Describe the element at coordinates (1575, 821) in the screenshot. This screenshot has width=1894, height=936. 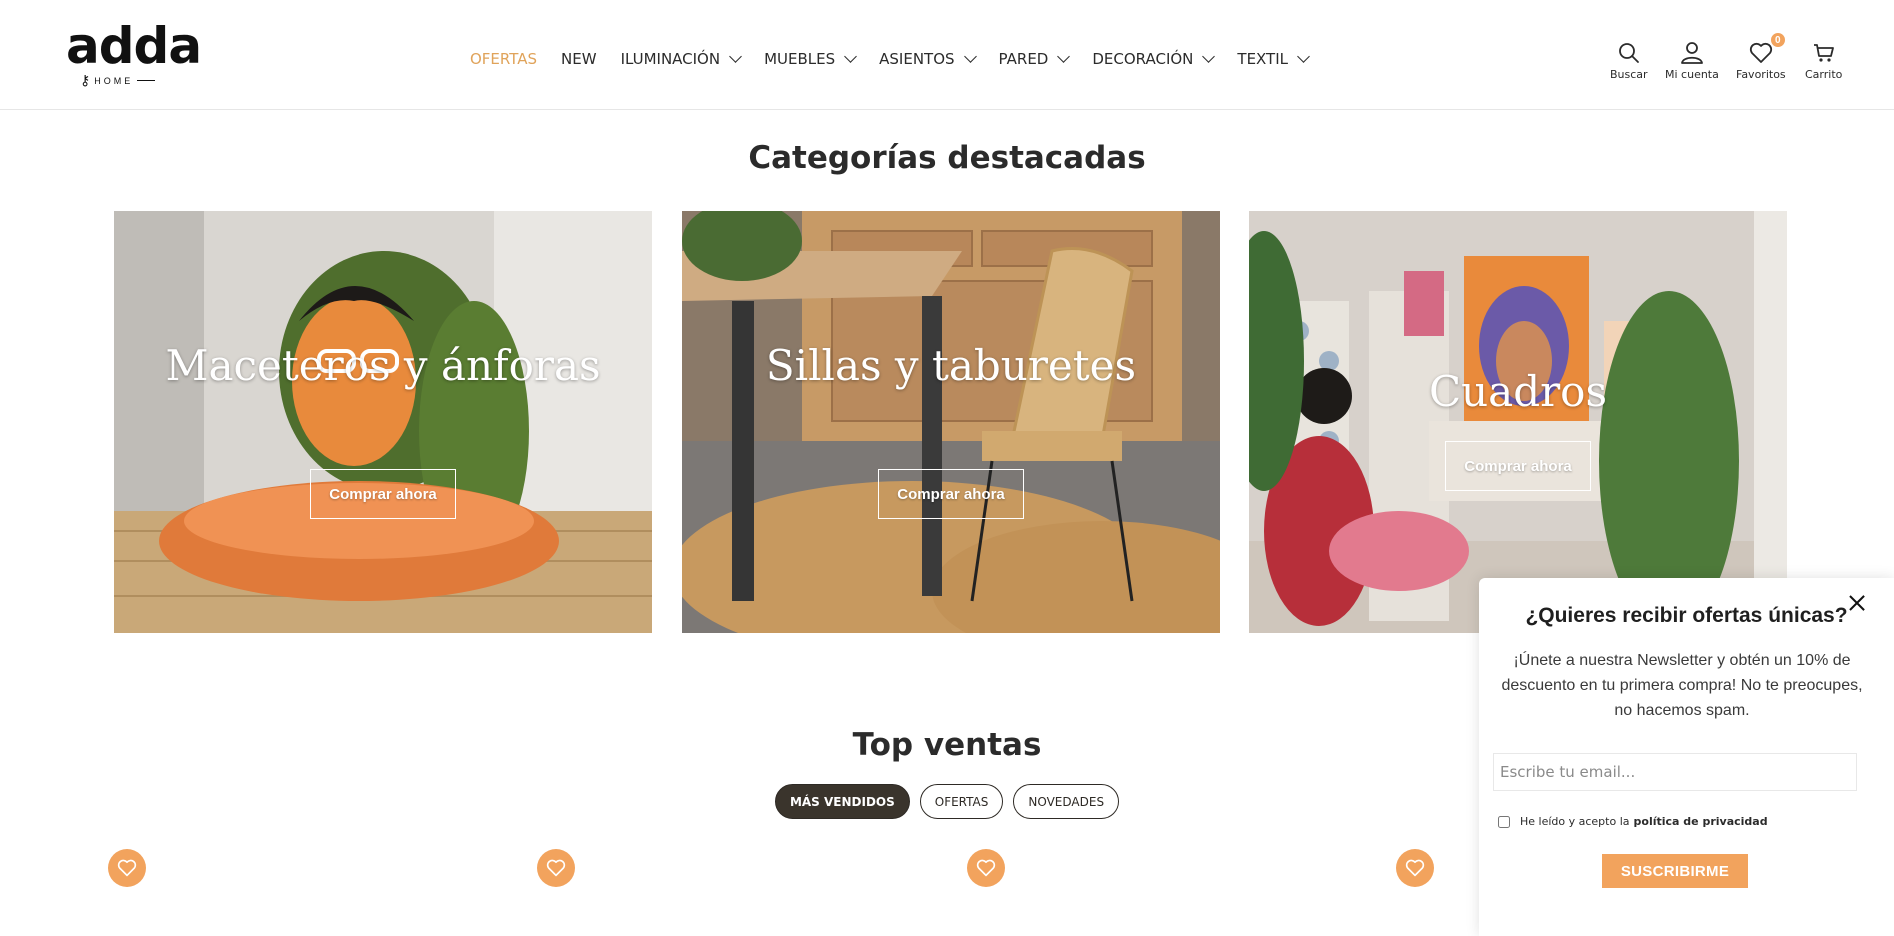
I see `consent-text: He leído y acepto la` at that location.